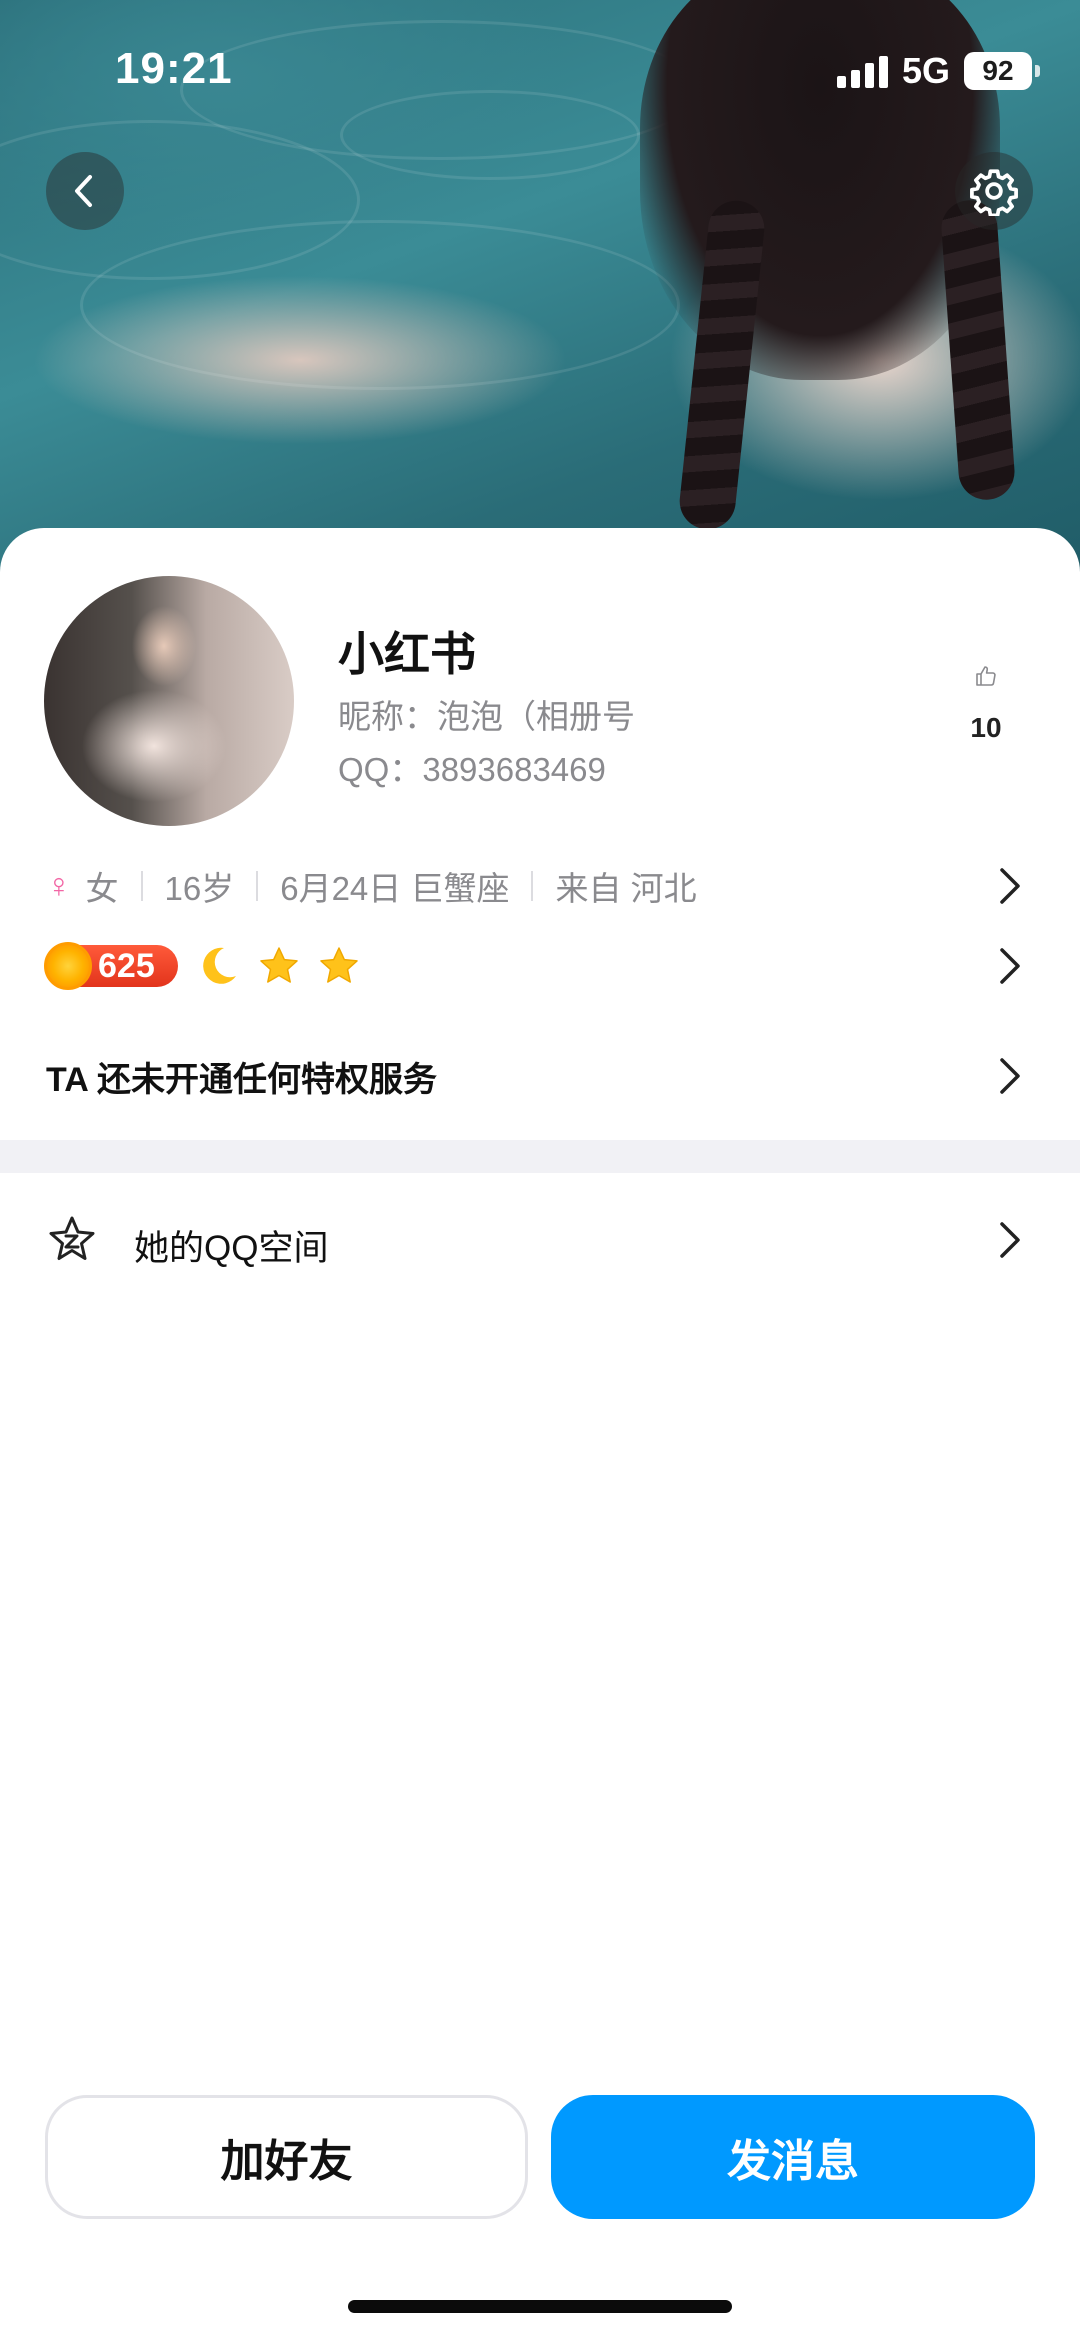  Describe the element at coordinates (102, 888) in the screenshot. I see `gender: 女` at that location.